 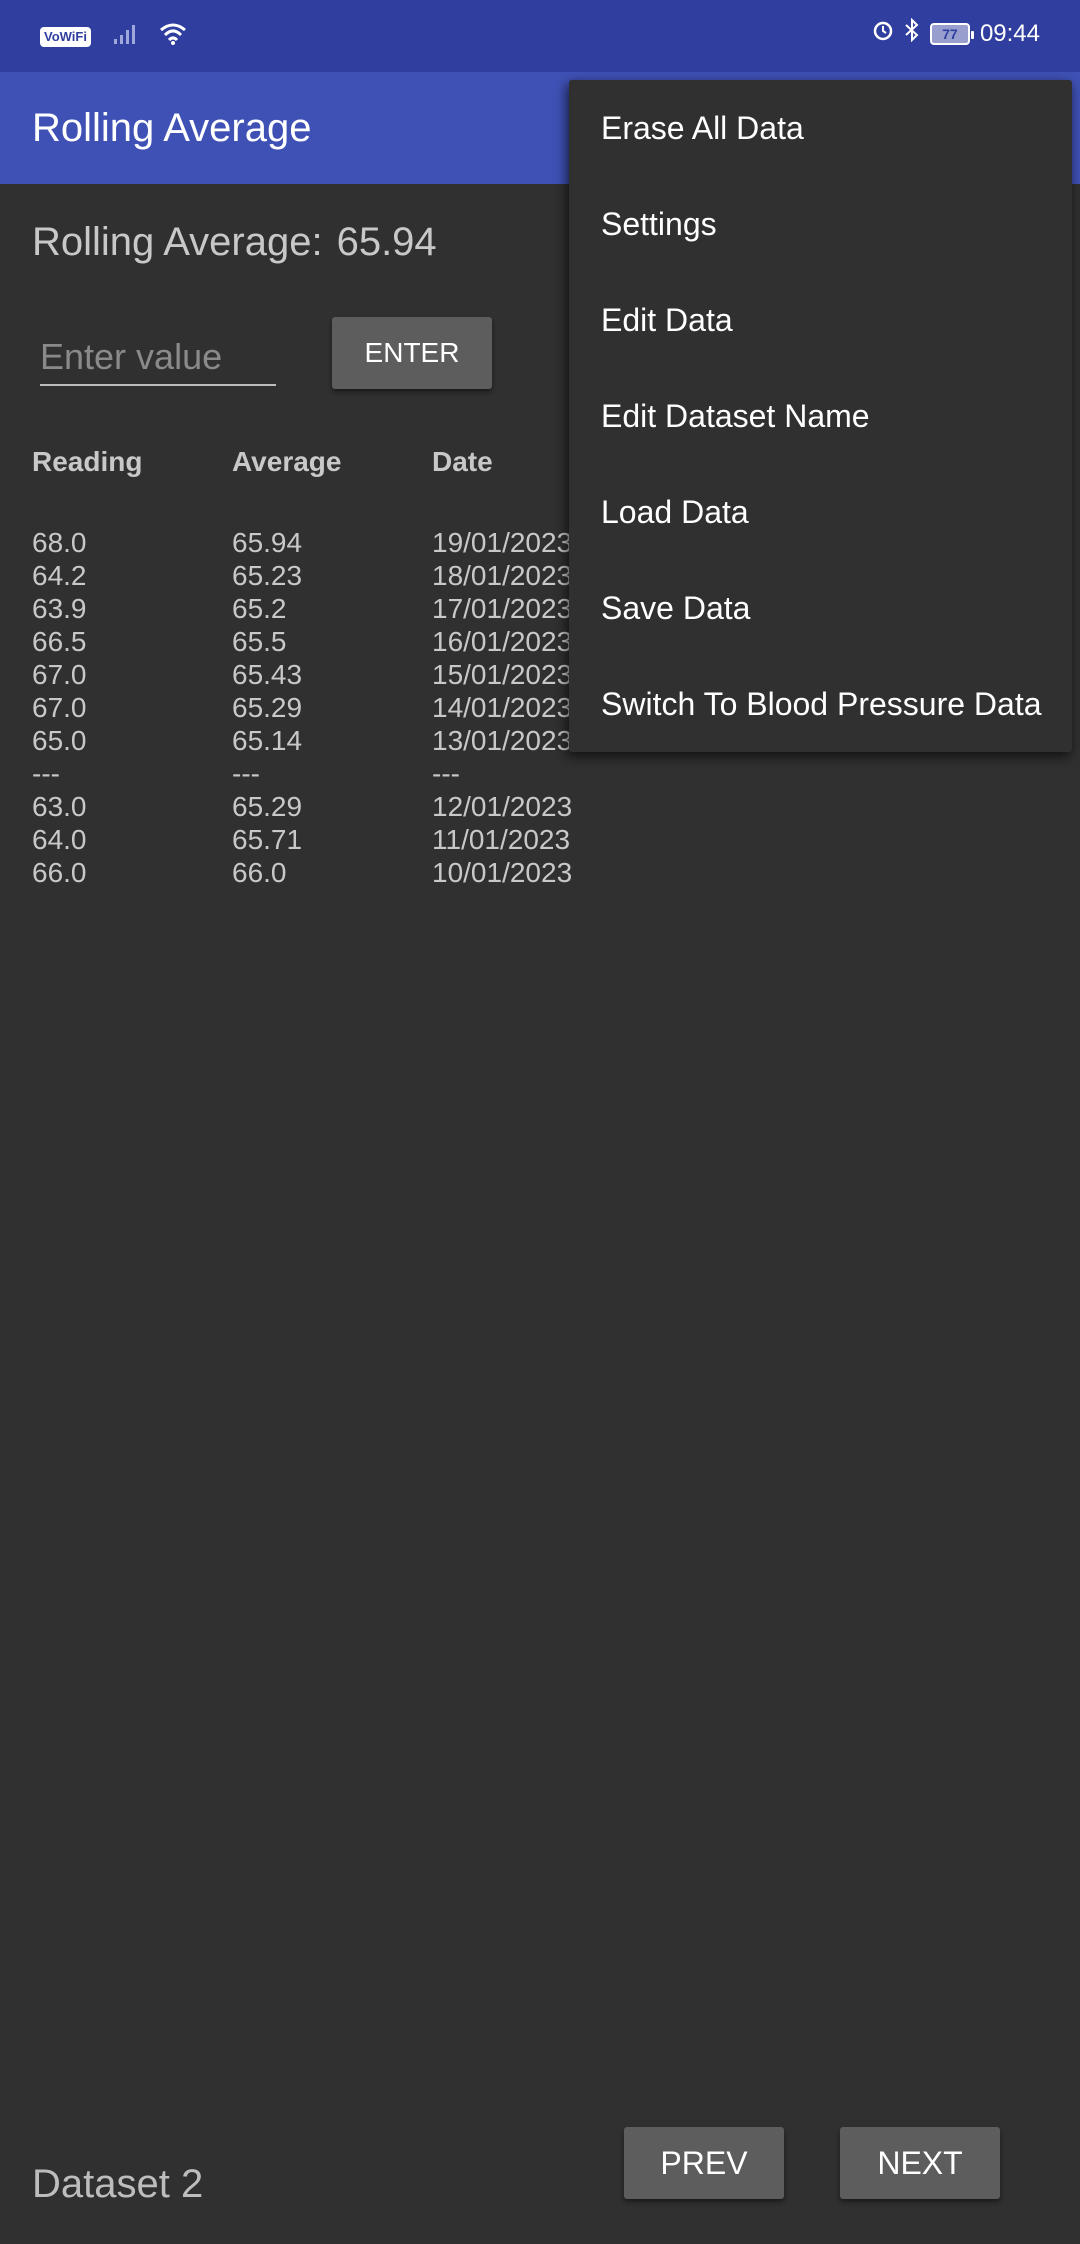 What do you see at coordinates (502, 872) in the screenshot?
I see `cell-date: 10/01/2023` at bounding box center [502, 872].